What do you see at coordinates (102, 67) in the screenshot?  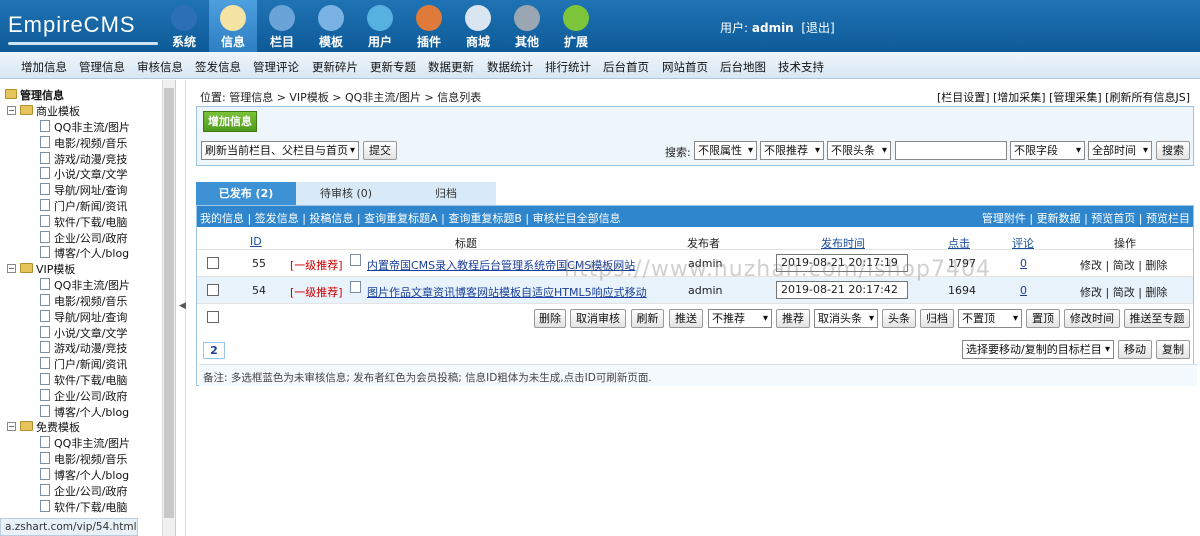 I see `subnav-item: 管理信息` at bounding box center [102, 67].